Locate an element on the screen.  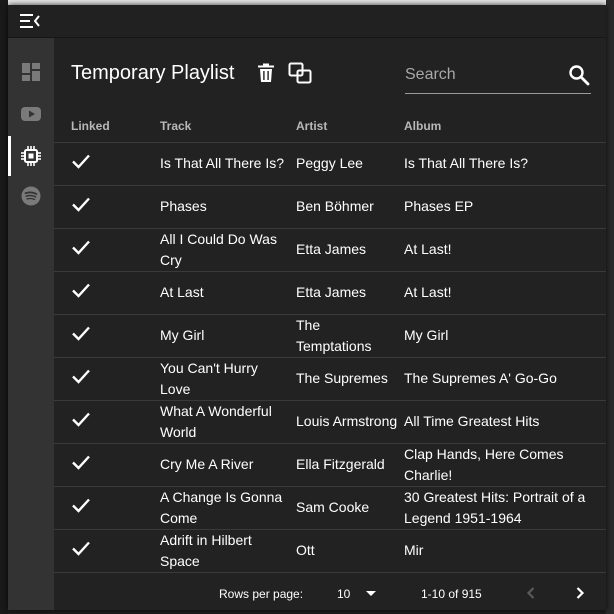
track-cell: My Girl is located at coordinates (228, 336).